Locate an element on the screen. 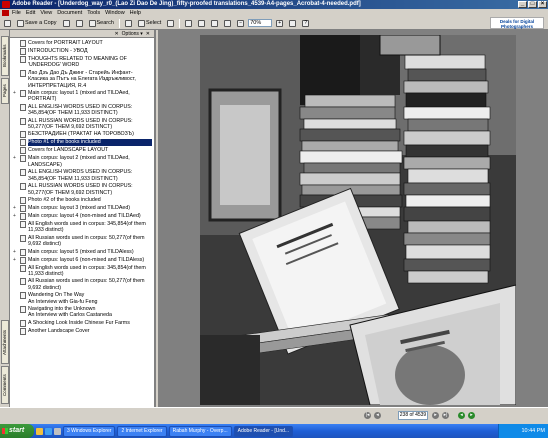 Image resolution: width=548 pixels, height=438 pixels. menu-help: Help is located at coordinates (135, 13).